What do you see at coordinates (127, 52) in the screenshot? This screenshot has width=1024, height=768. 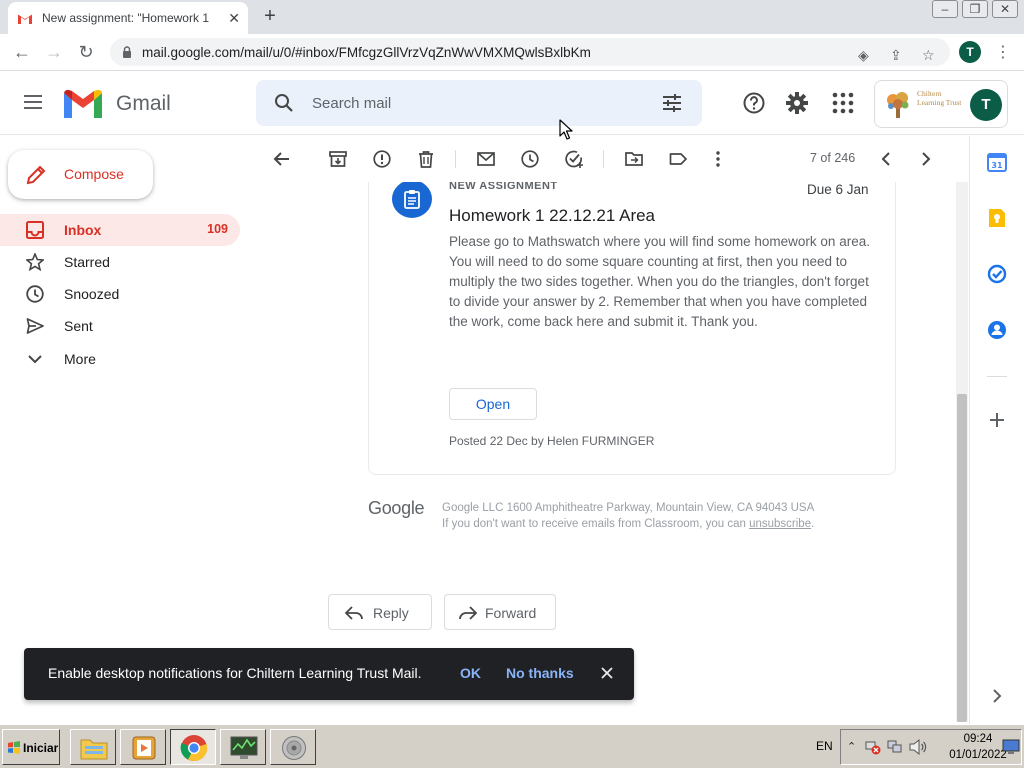 I see `lock-icon` at bounding box center [127, 52].